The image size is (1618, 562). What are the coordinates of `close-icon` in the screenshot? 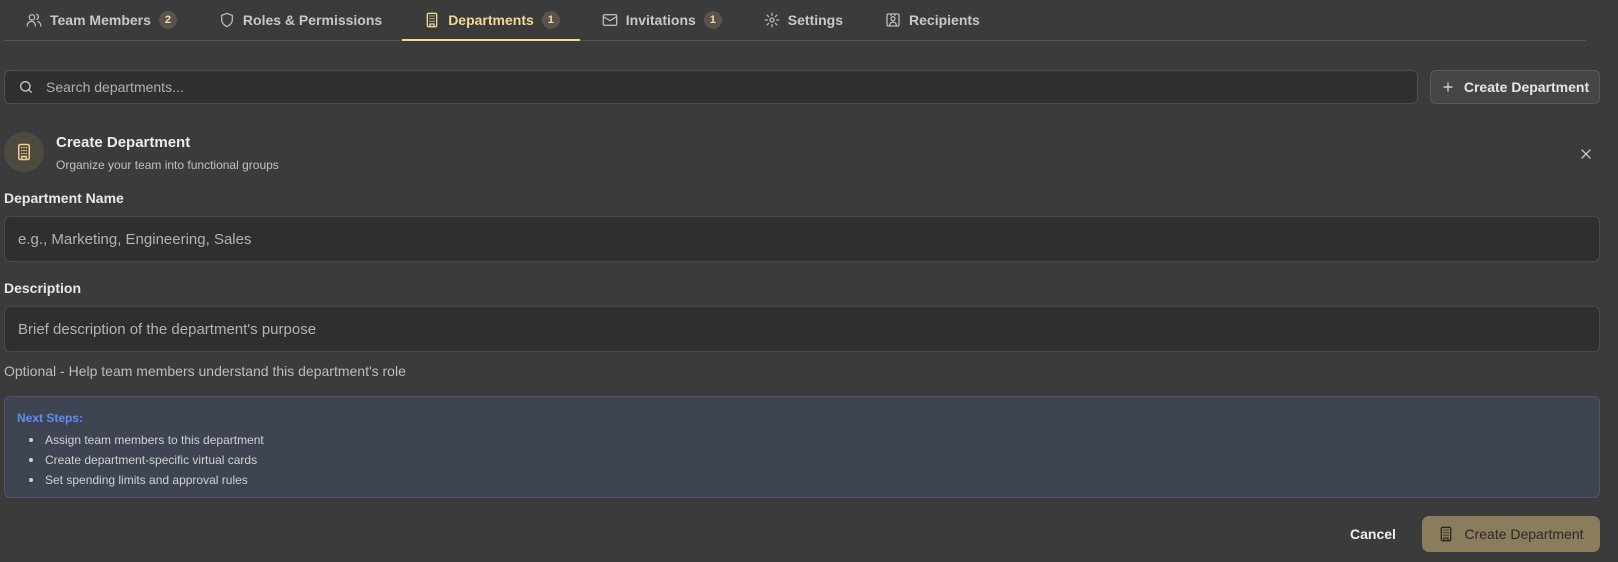 It's located at (1586, 154).